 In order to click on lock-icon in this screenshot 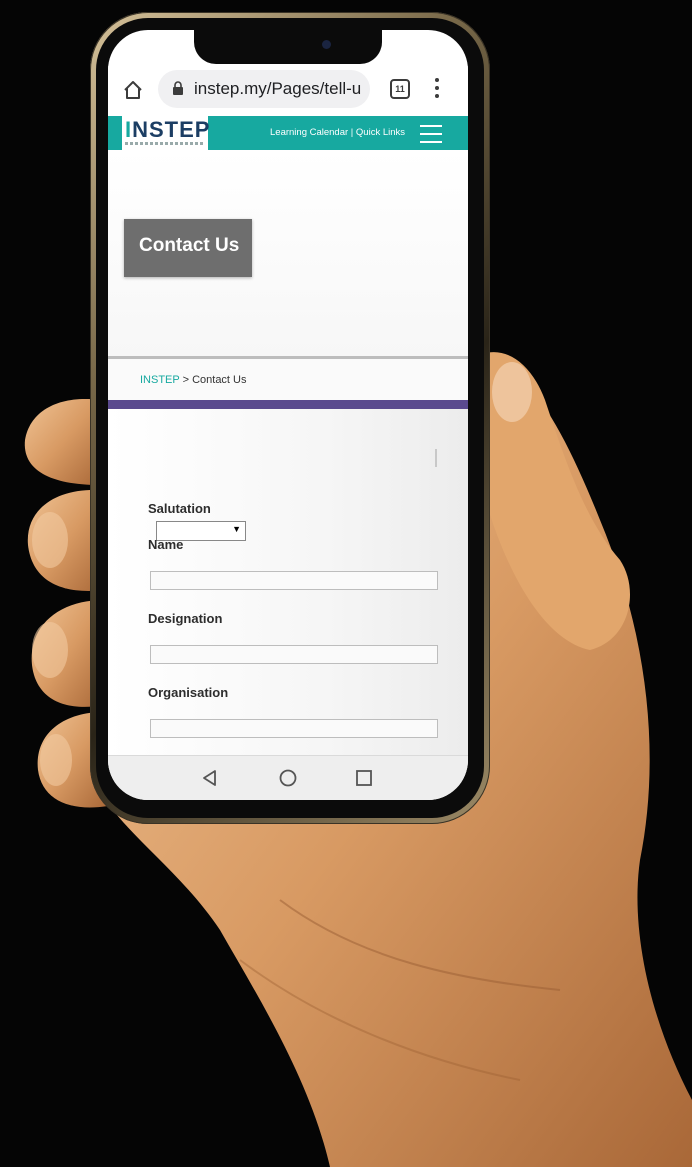, I will do `click(178, 88)`.